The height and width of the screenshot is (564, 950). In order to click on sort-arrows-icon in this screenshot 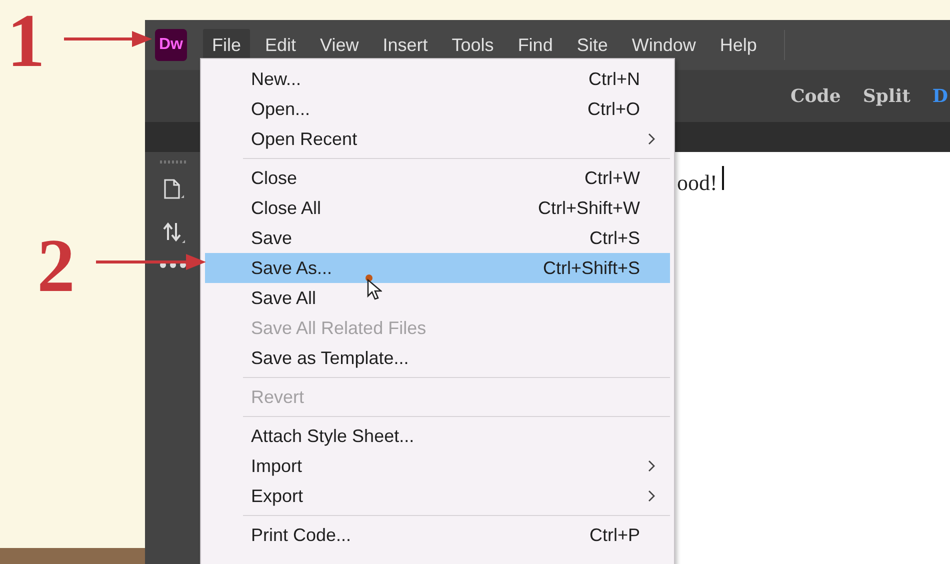, I will do `click(172, 232)`.